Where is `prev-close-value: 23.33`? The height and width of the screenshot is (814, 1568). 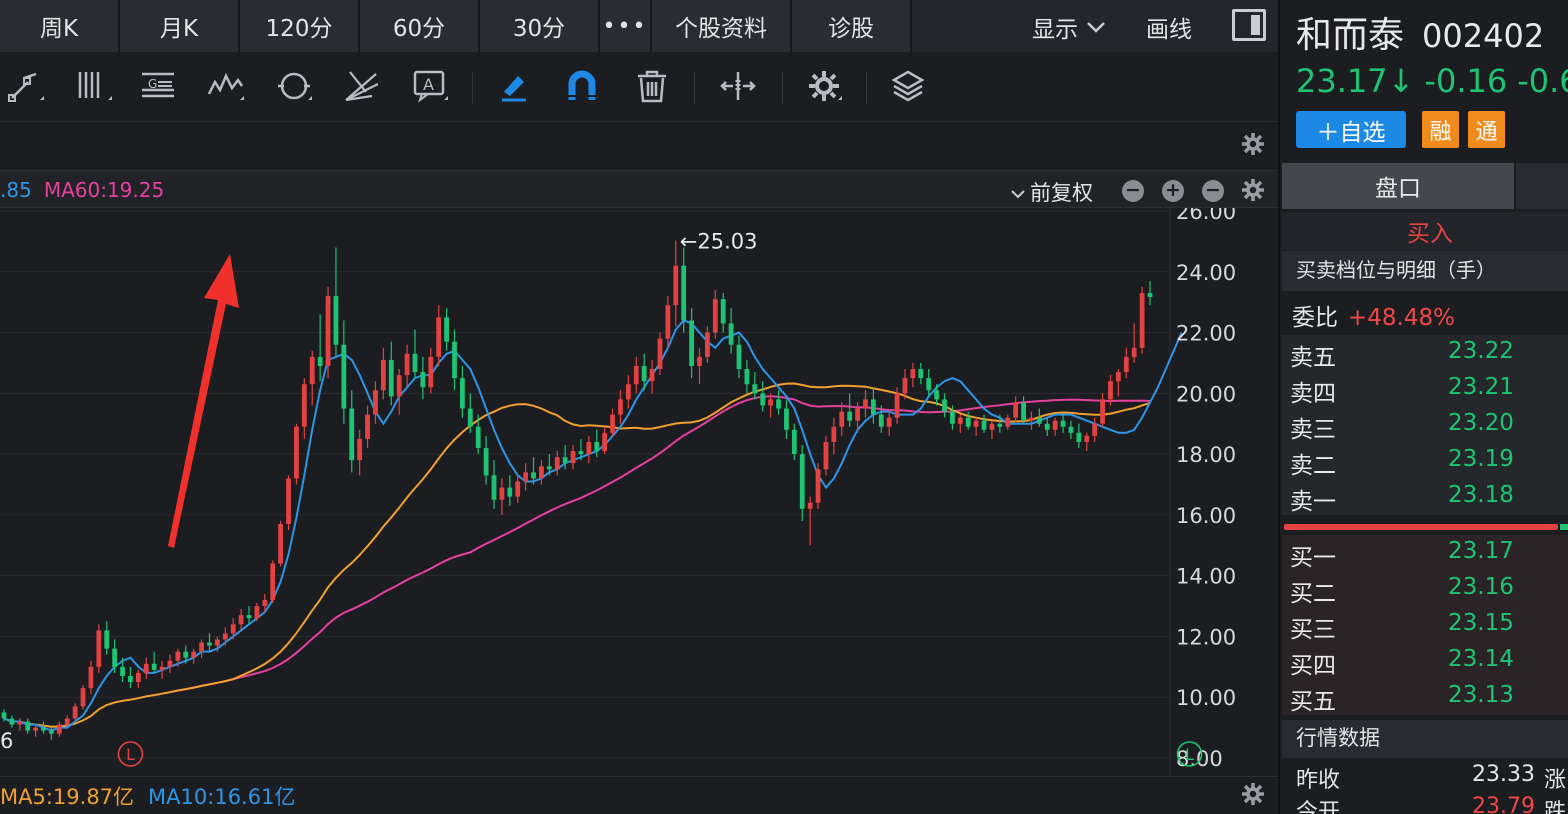
prev-close-value: 23.33 is located at coordinates (1503, 774).